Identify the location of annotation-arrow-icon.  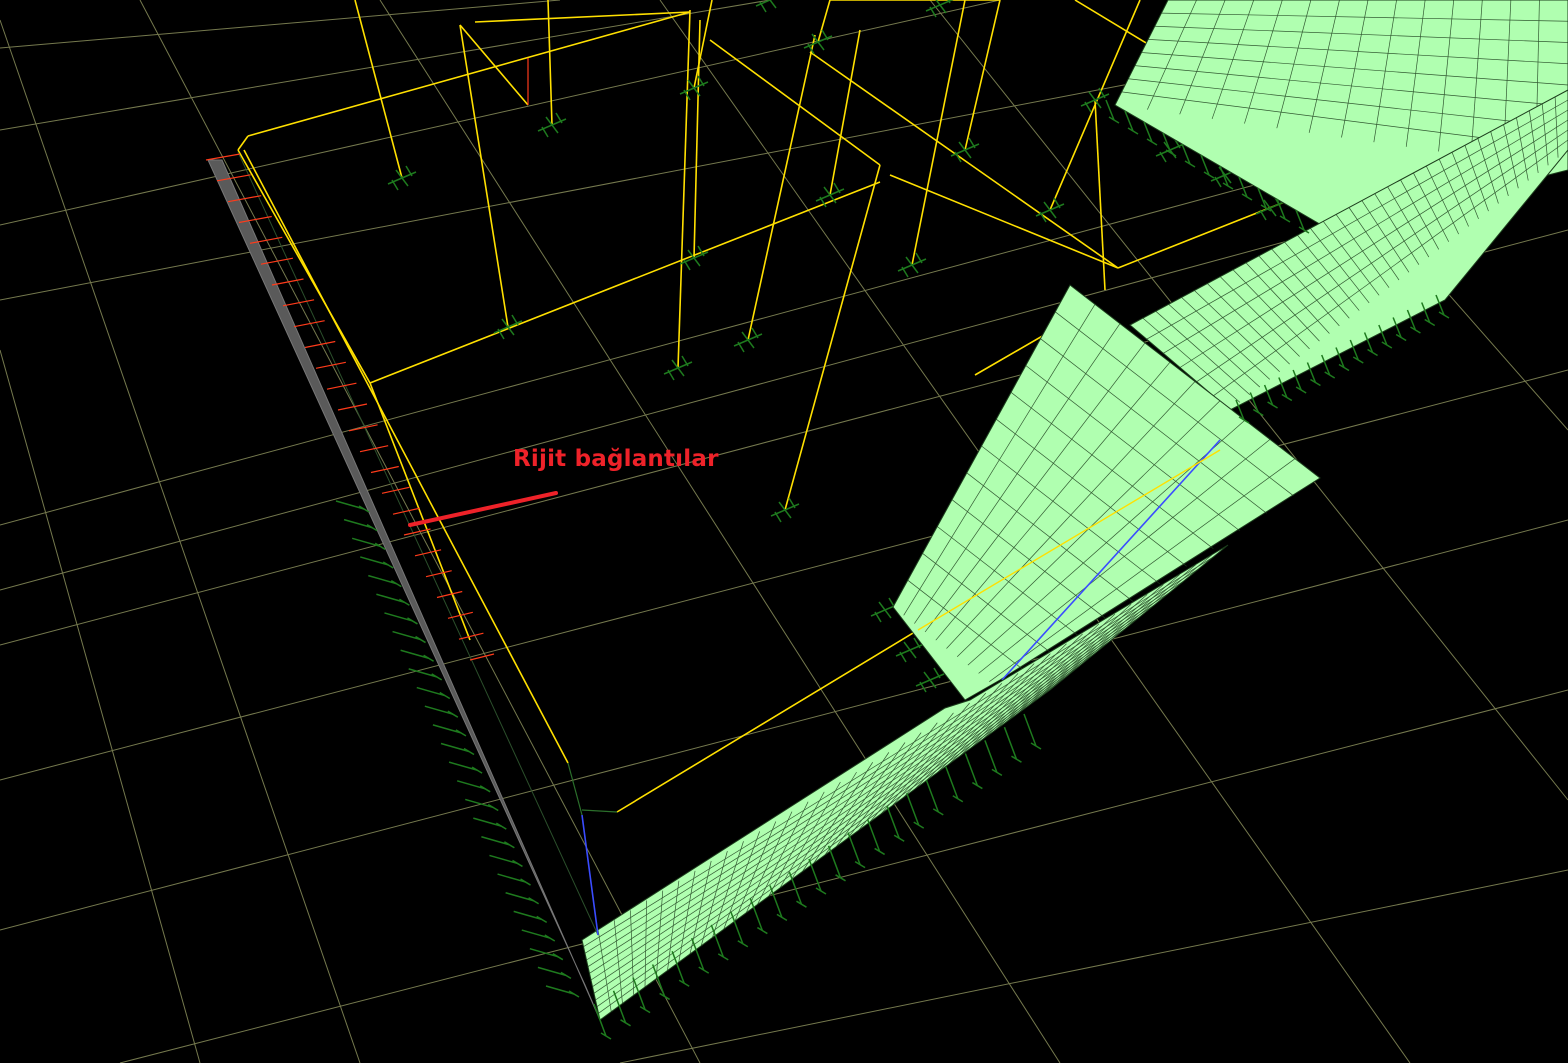
(483, 509).